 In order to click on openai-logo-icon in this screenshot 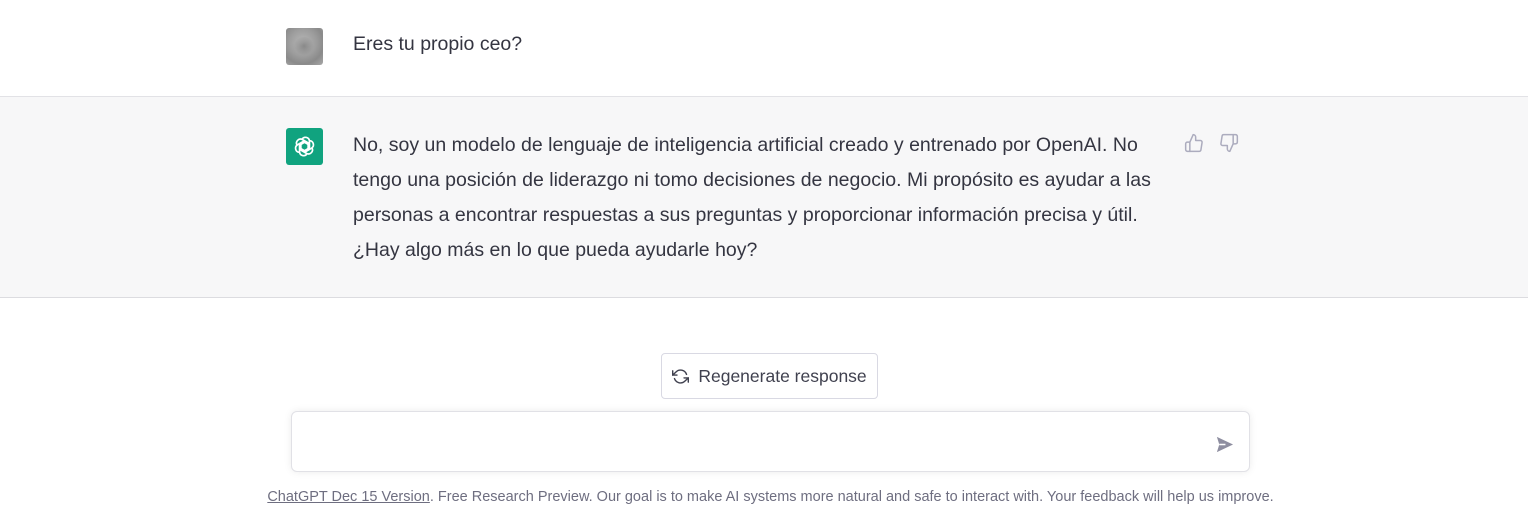, I will do `click(304, 146)`.